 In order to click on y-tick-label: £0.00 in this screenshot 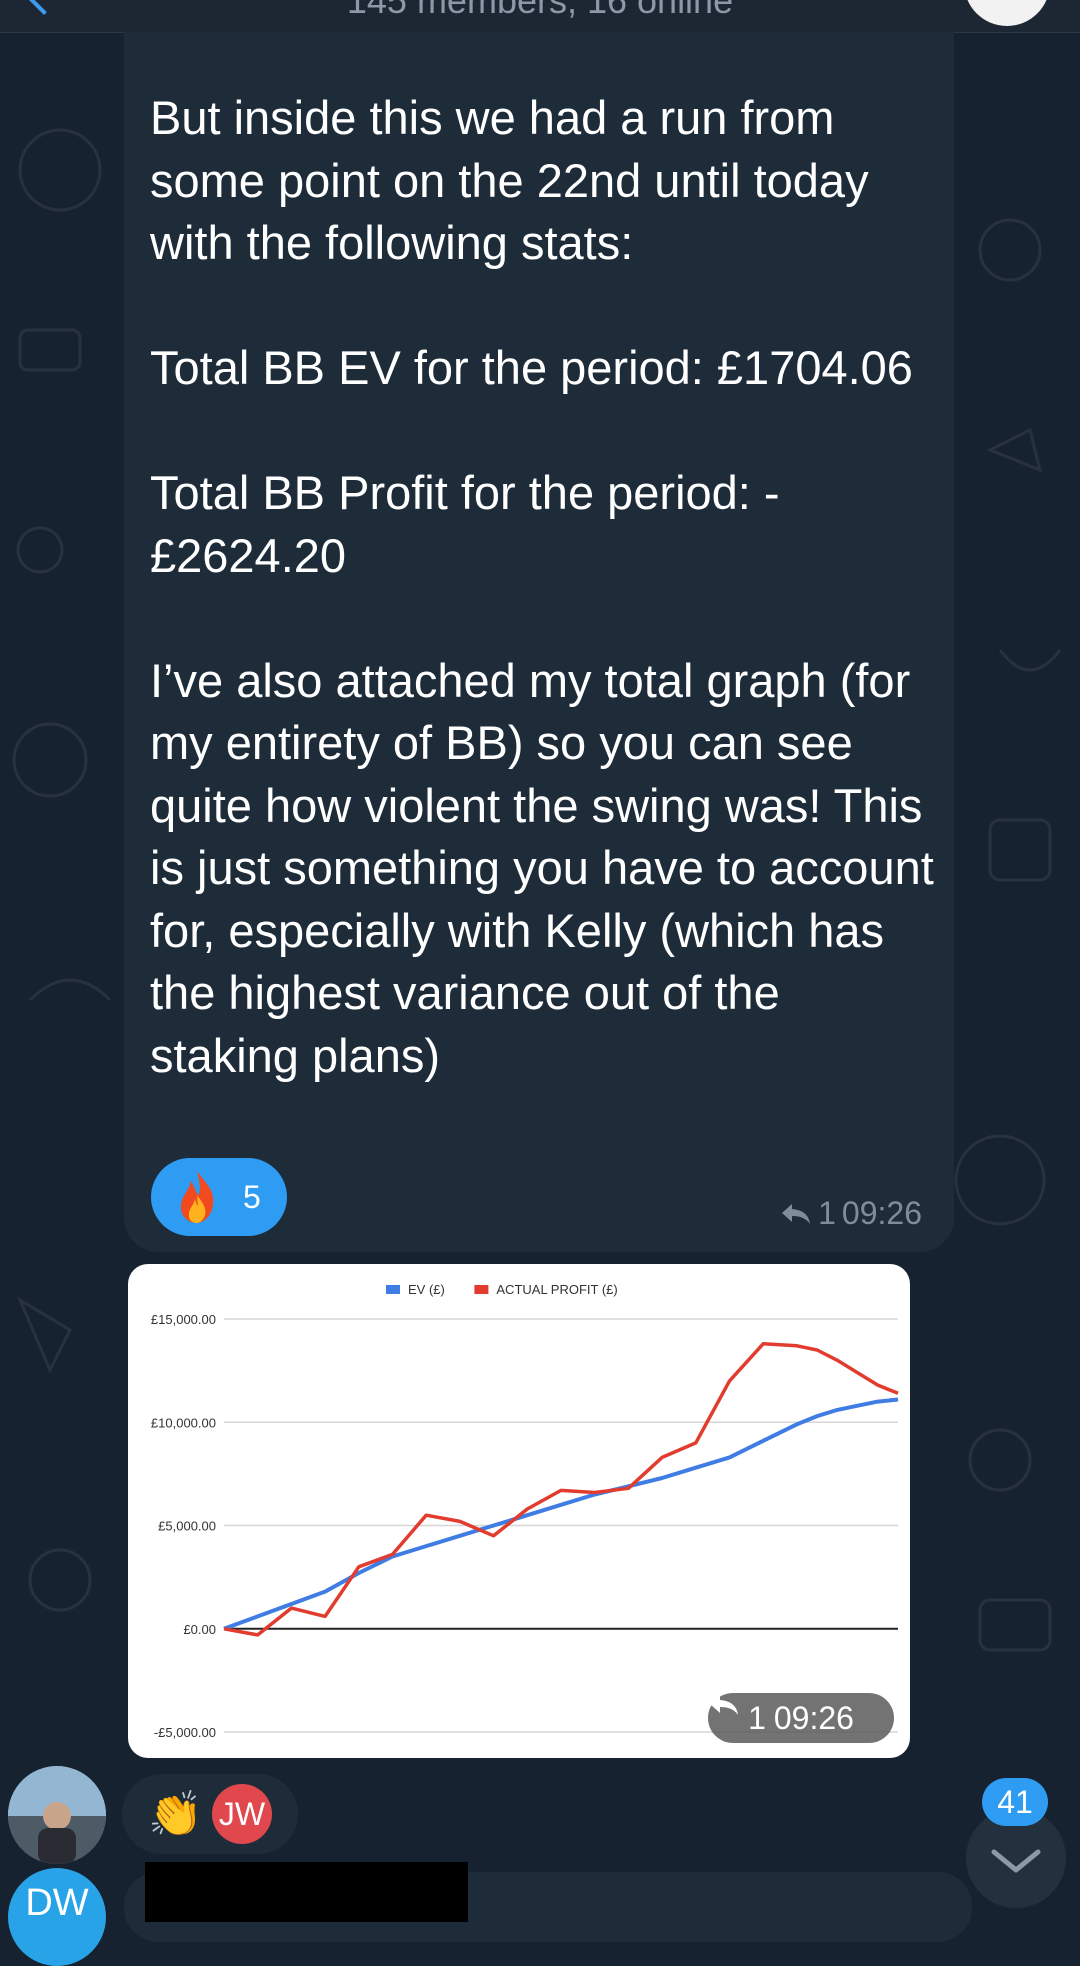, I will do `click(199, 1629)`.